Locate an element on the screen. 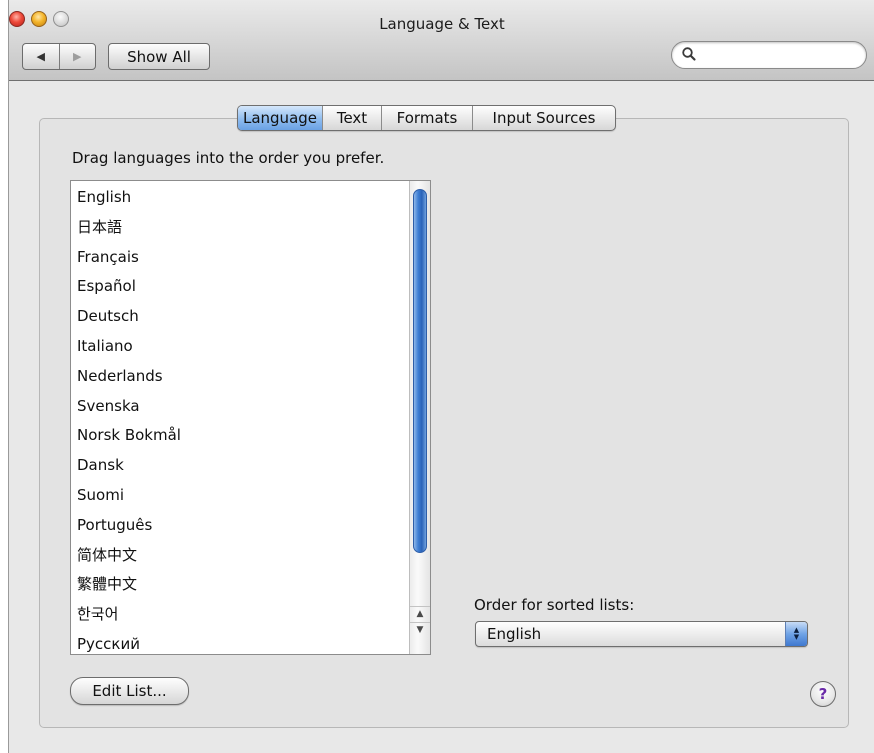 The image size is (874, 753). list-item: Nederlands is located at coordinates (239, 376).